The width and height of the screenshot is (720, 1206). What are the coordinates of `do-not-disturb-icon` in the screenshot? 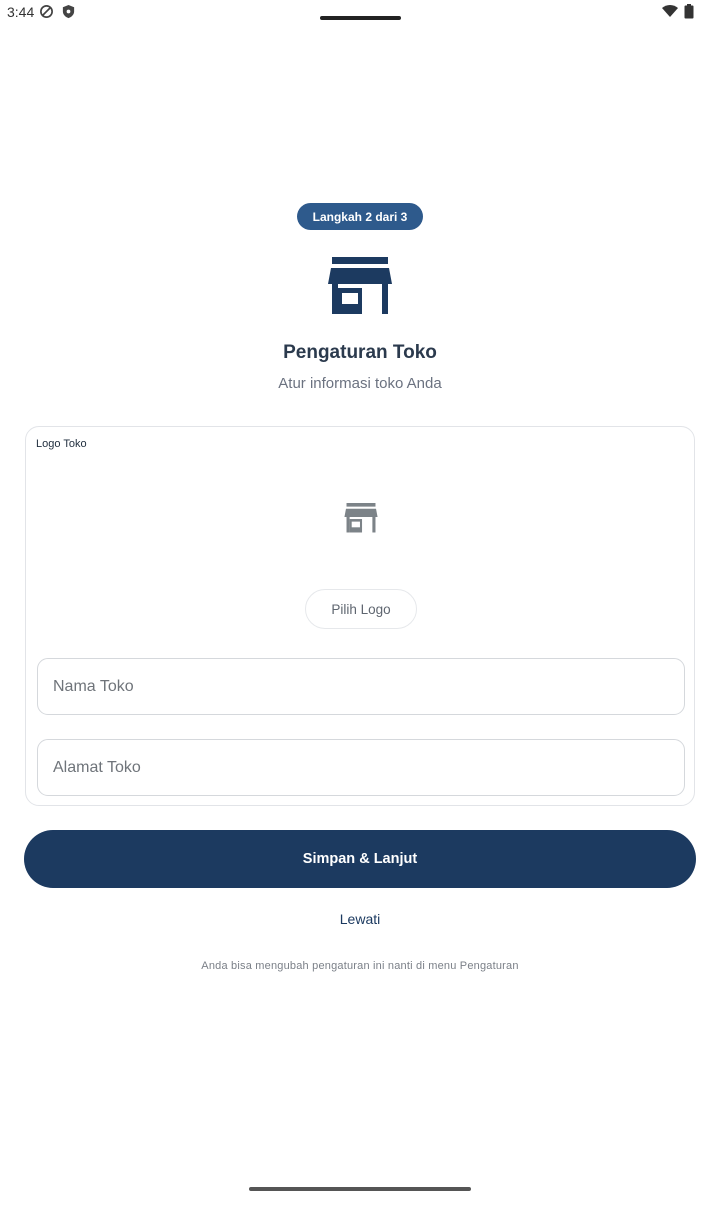 It's located at (47, 12).